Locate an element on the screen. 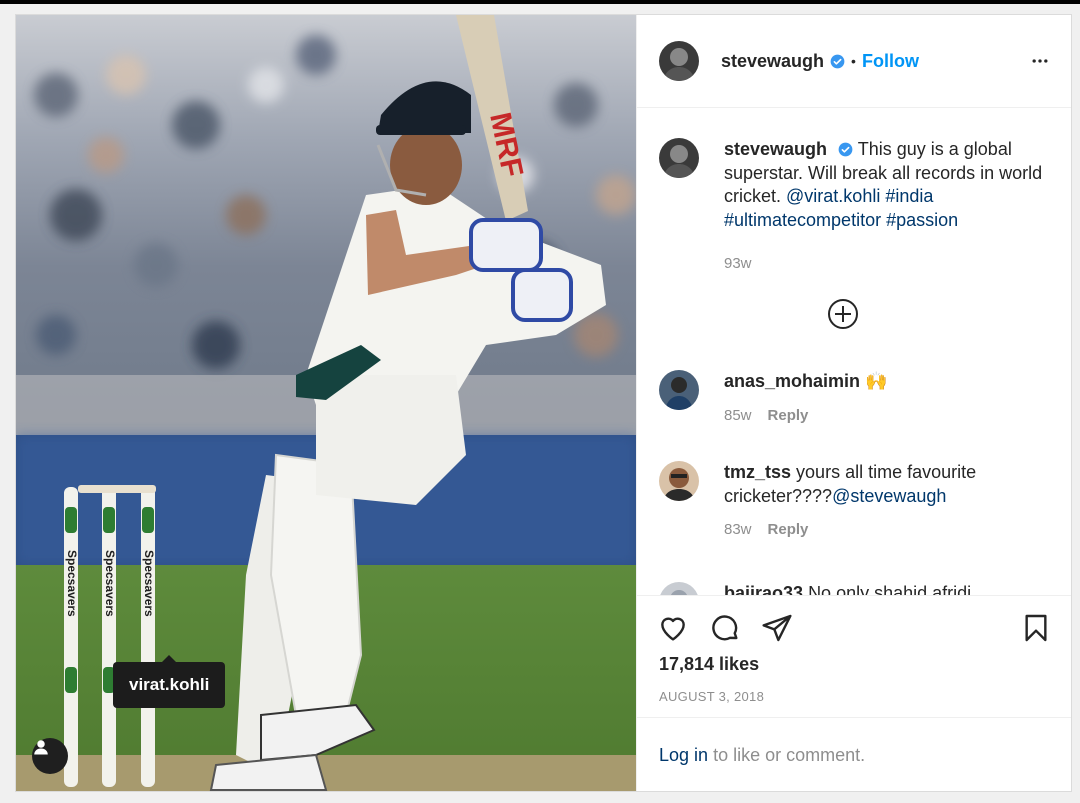 This screenshot has width=1080, height=803. comment-age: 85w is located at coordinates (738, 415).